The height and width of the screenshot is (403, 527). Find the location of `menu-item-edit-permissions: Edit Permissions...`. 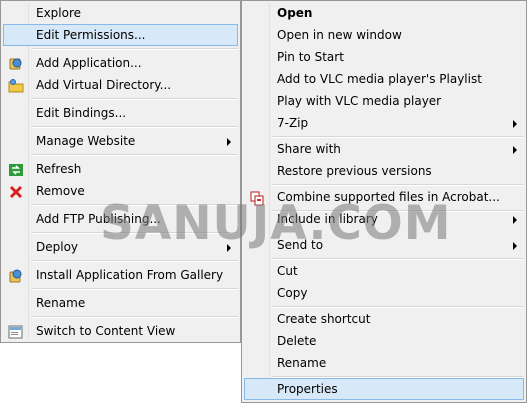

menu-item-edit-permissions: Edit Permissions... is located at coordinates (120, 35).